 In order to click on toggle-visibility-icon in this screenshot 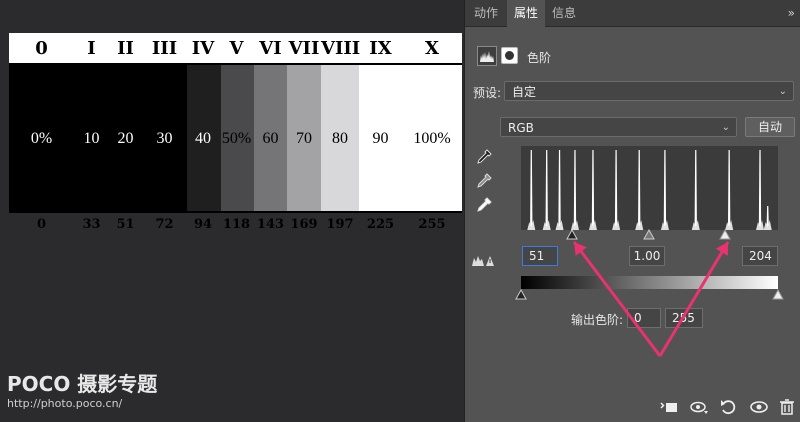, I will do `click(759, 407)`.